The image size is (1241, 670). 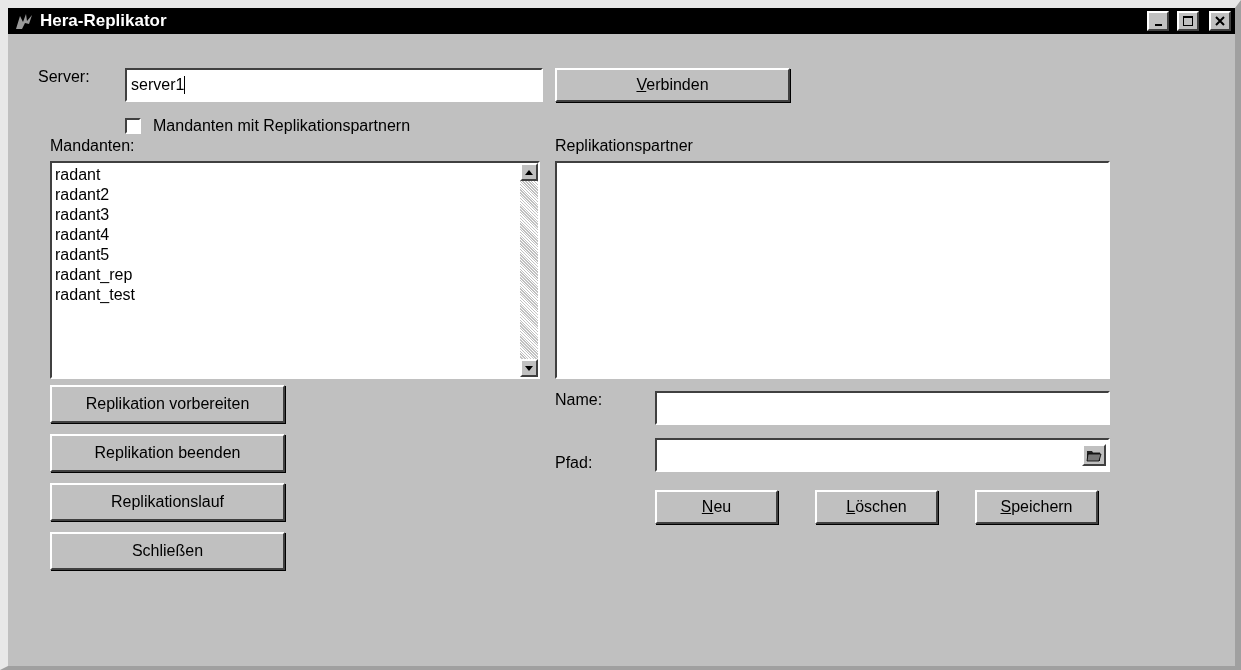 I want to click on folder-icon, so click(x=1094, y=455).